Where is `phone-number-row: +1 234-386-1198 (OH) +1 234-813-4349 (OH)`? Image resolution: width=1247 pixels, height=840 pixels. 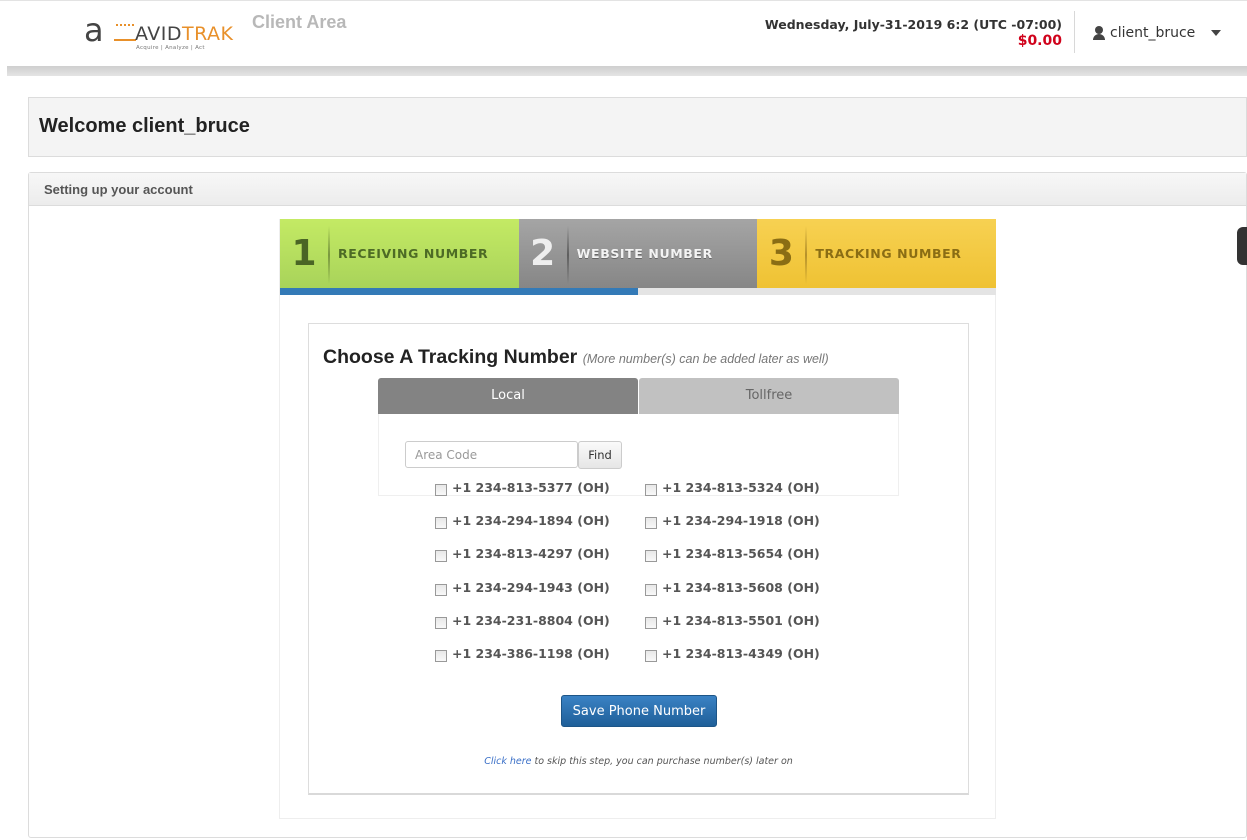 phone-number-row: +1 234-386-1198 (OH) +1 234-813-4349 (OH) is located at coordinates (645, 662).